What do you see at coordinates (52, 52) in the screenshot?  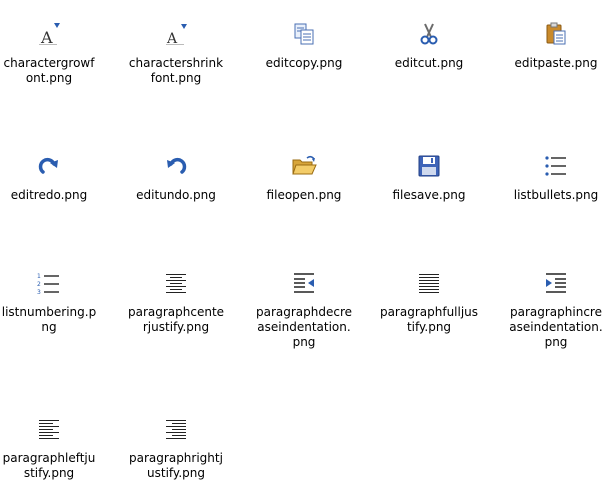 I see `file-item-charactergrowfont: A charactergrowf ont.png` at bounding box center [52, 52].